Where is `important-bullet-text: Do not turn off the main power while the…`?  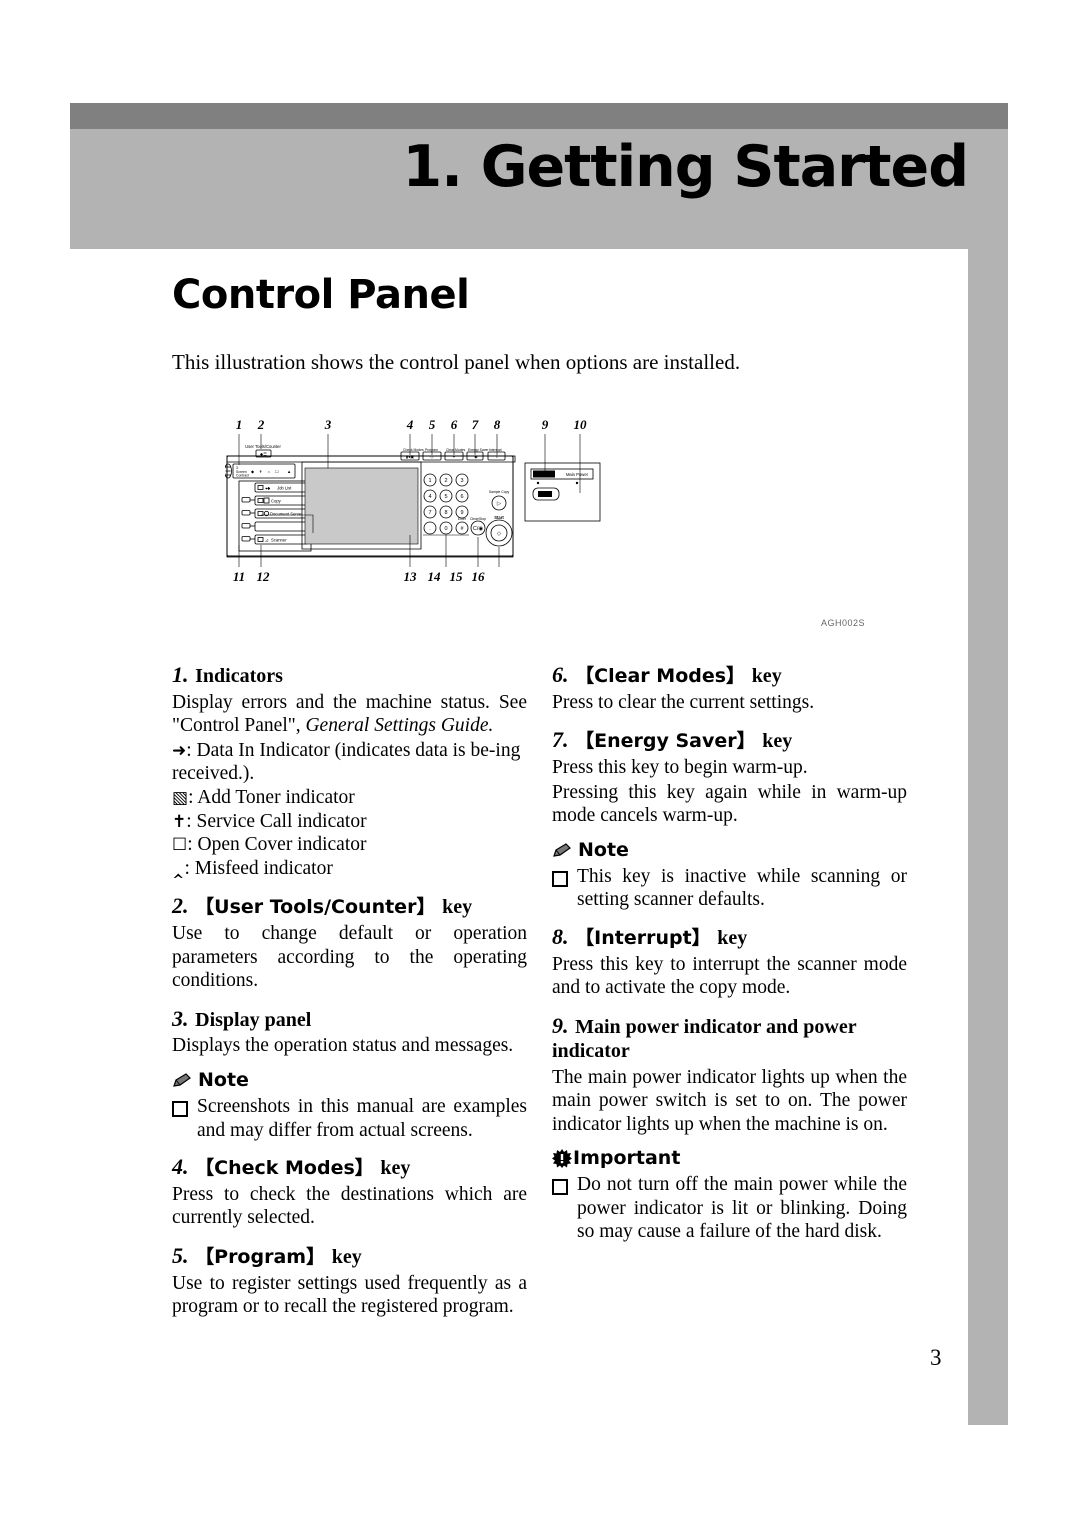 important-bullet-text: Do not turn off the main power while the… is located at coordinates (742, 1208).